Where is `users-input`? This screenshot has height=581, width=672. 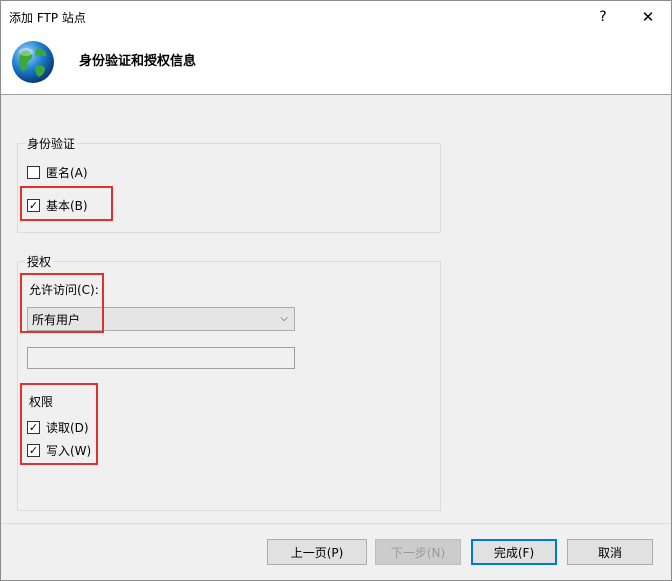 users-input is located at coordinates (161, 358).